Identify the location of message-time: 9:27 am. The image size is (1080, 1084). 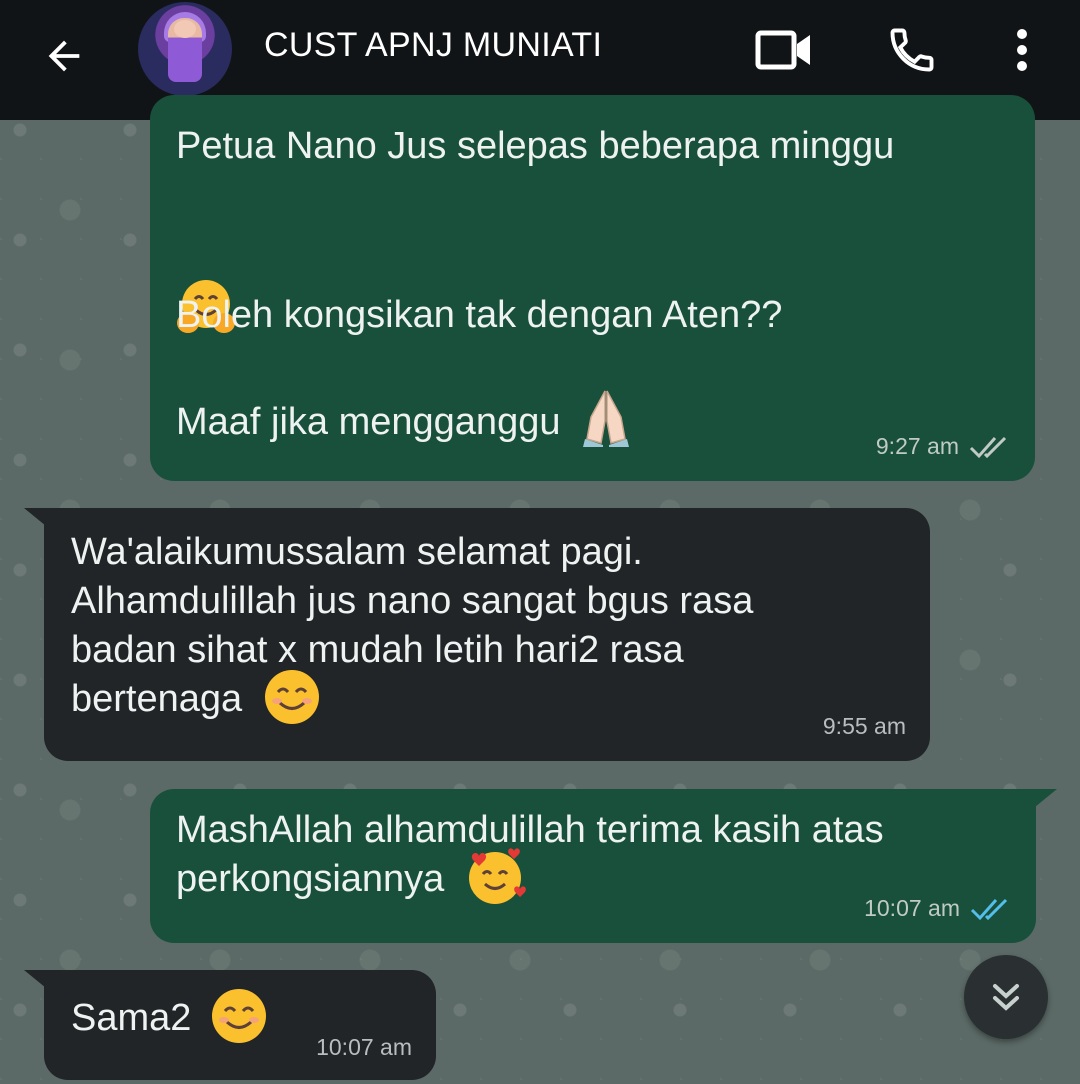
(917, 446).